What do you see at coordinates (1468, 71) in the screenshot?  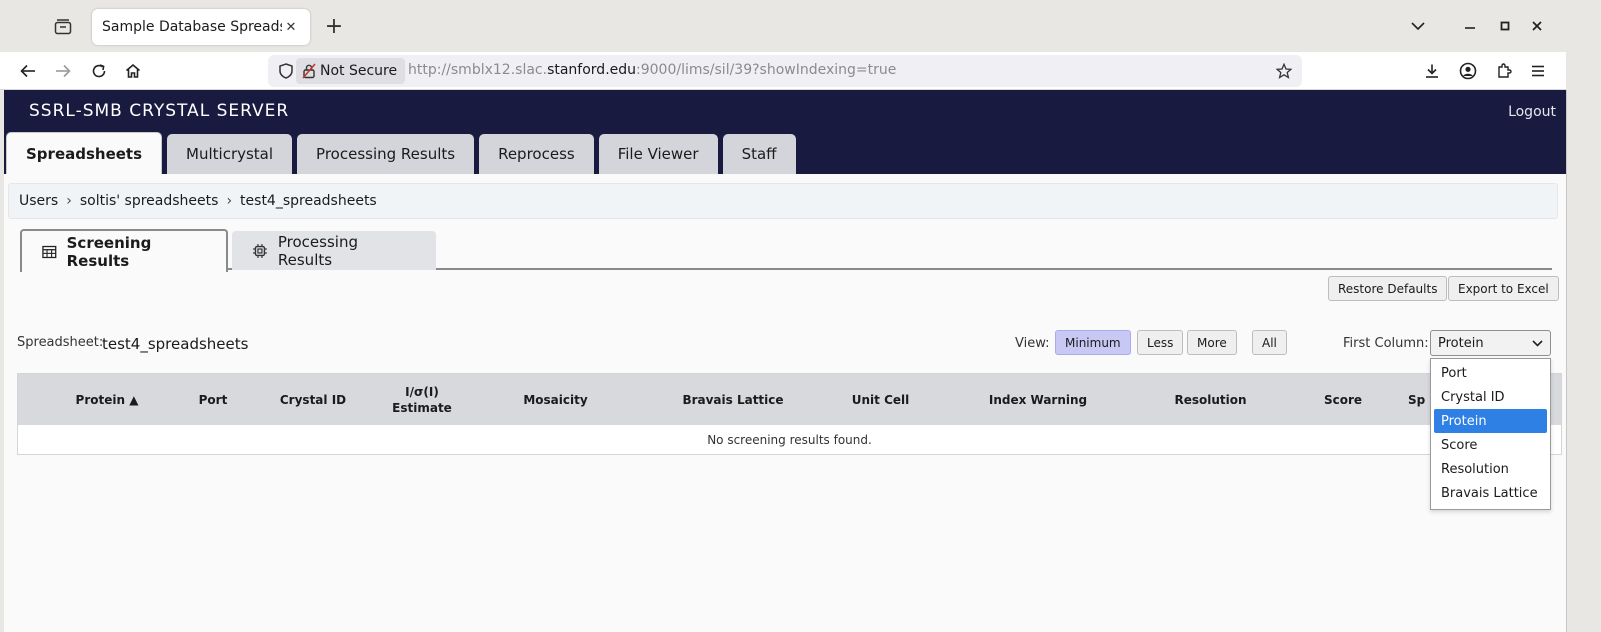 I see `account-icon` at bounding box center [1468, 71].